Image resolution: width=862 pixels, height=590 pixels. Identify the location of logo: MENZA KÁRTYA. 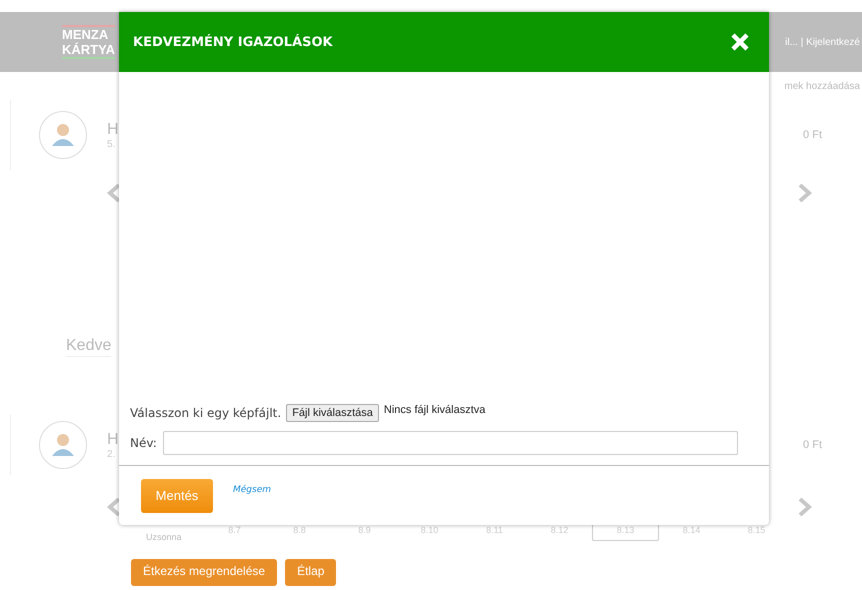
(88, 42).